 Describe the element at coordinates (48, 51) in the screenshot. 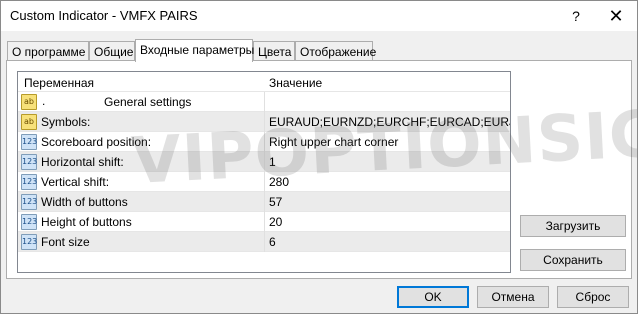

I see `tab-about: О программе` at that location.